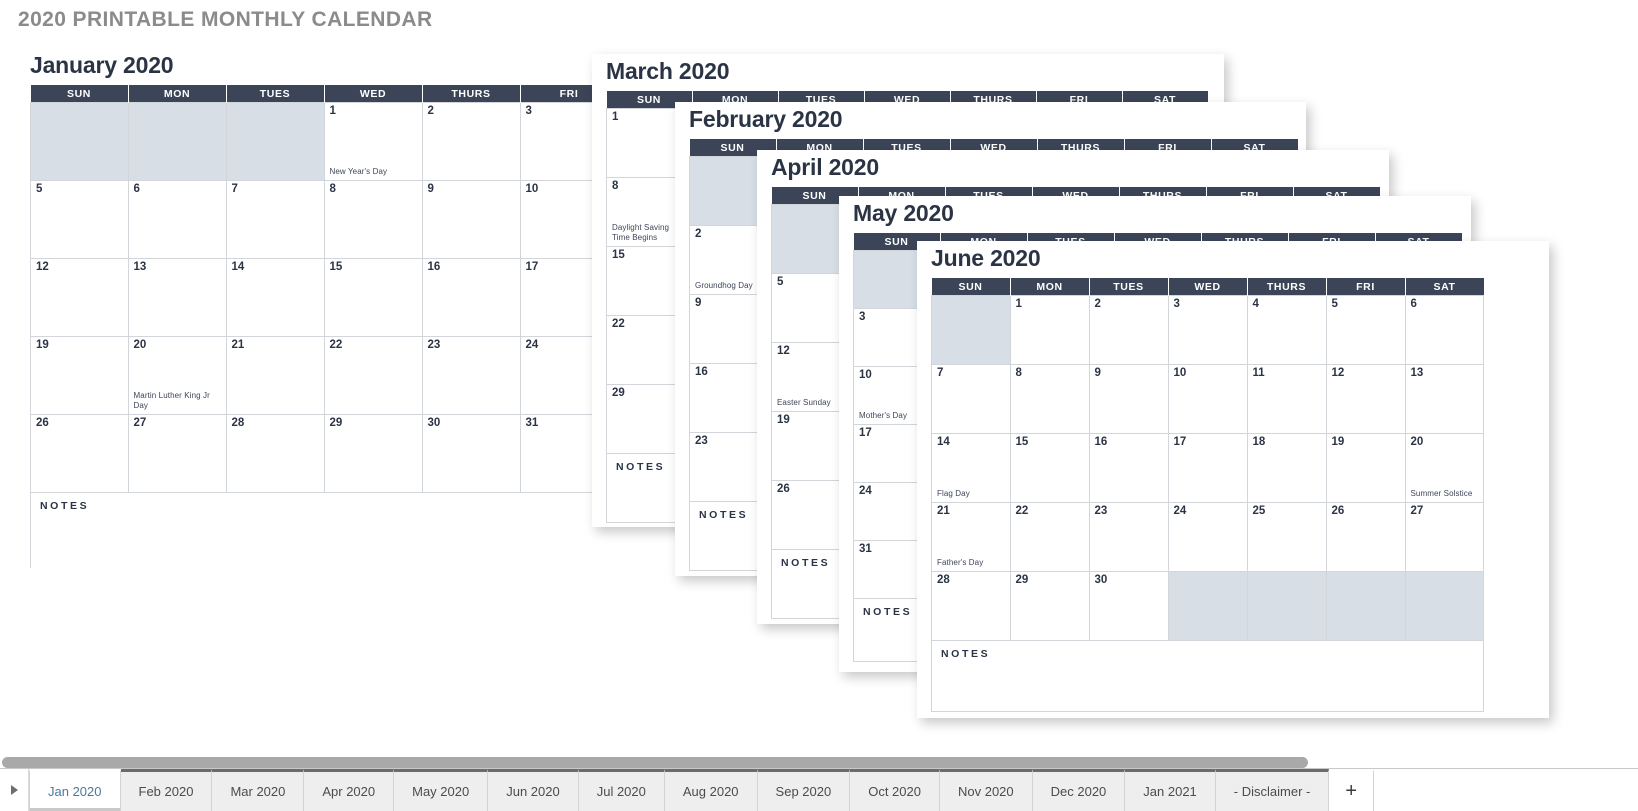 This screenshot has height=811, width=1638. Describe the element at coordinates (1207, 399) in the screenshot. I see `calendar-cell-day-10: 10` at that location.